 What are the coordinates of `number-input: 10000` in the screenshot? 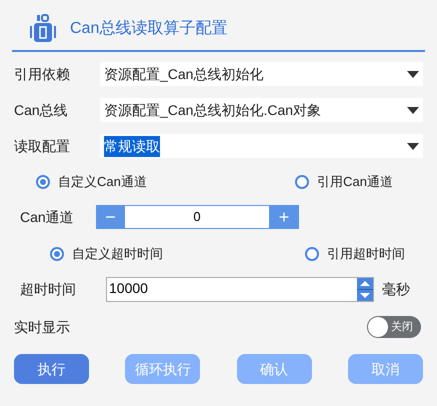 It's located at (240, 289).